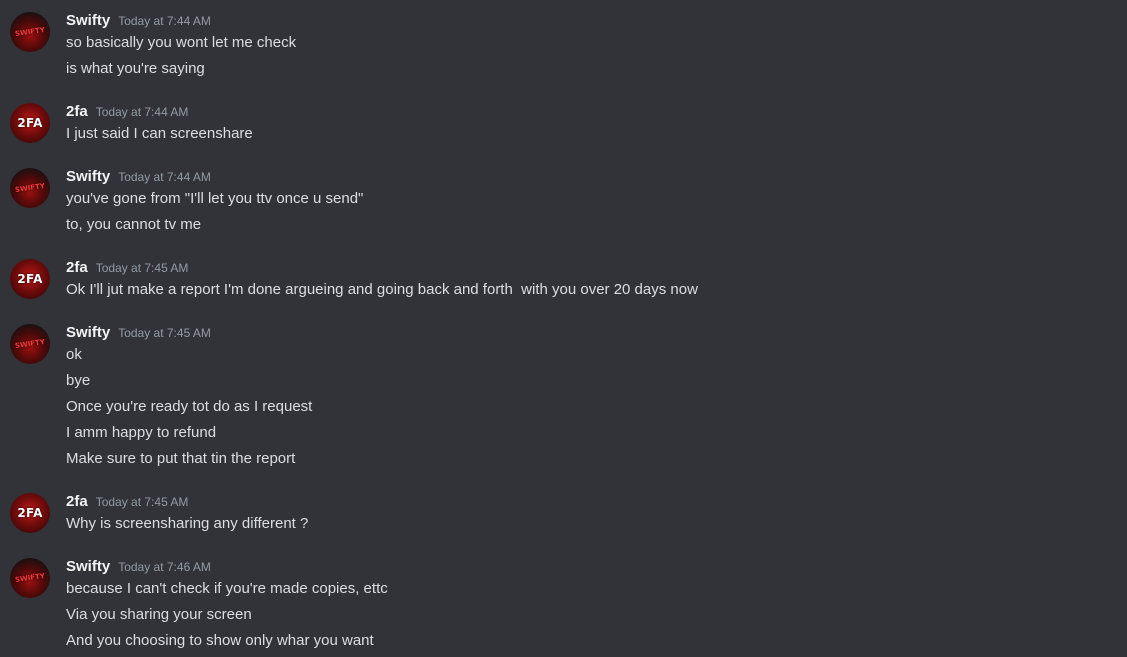 Image resolution: width=1127 pixels, height=657 pixels. I want to click on message-header: Swifty Today at 7:46 AM, so click(138, 568).